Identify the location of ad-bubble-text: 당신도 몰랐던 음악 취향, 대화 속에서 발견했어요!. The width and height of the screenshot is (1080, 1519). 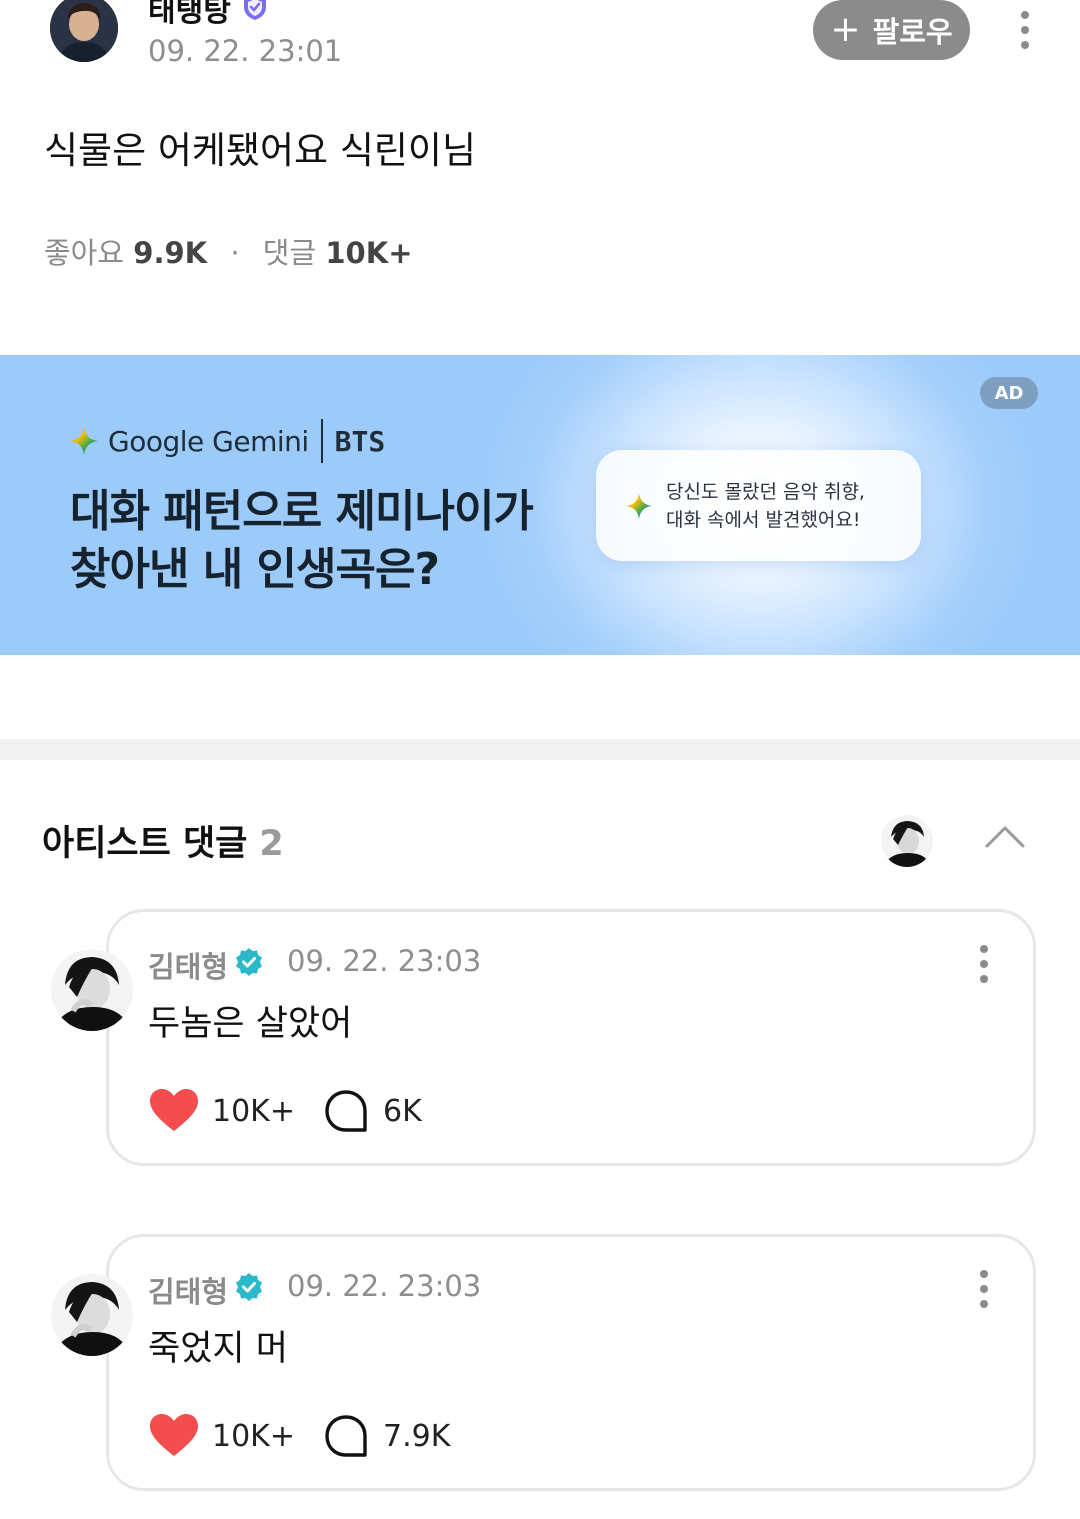
(765, 506).